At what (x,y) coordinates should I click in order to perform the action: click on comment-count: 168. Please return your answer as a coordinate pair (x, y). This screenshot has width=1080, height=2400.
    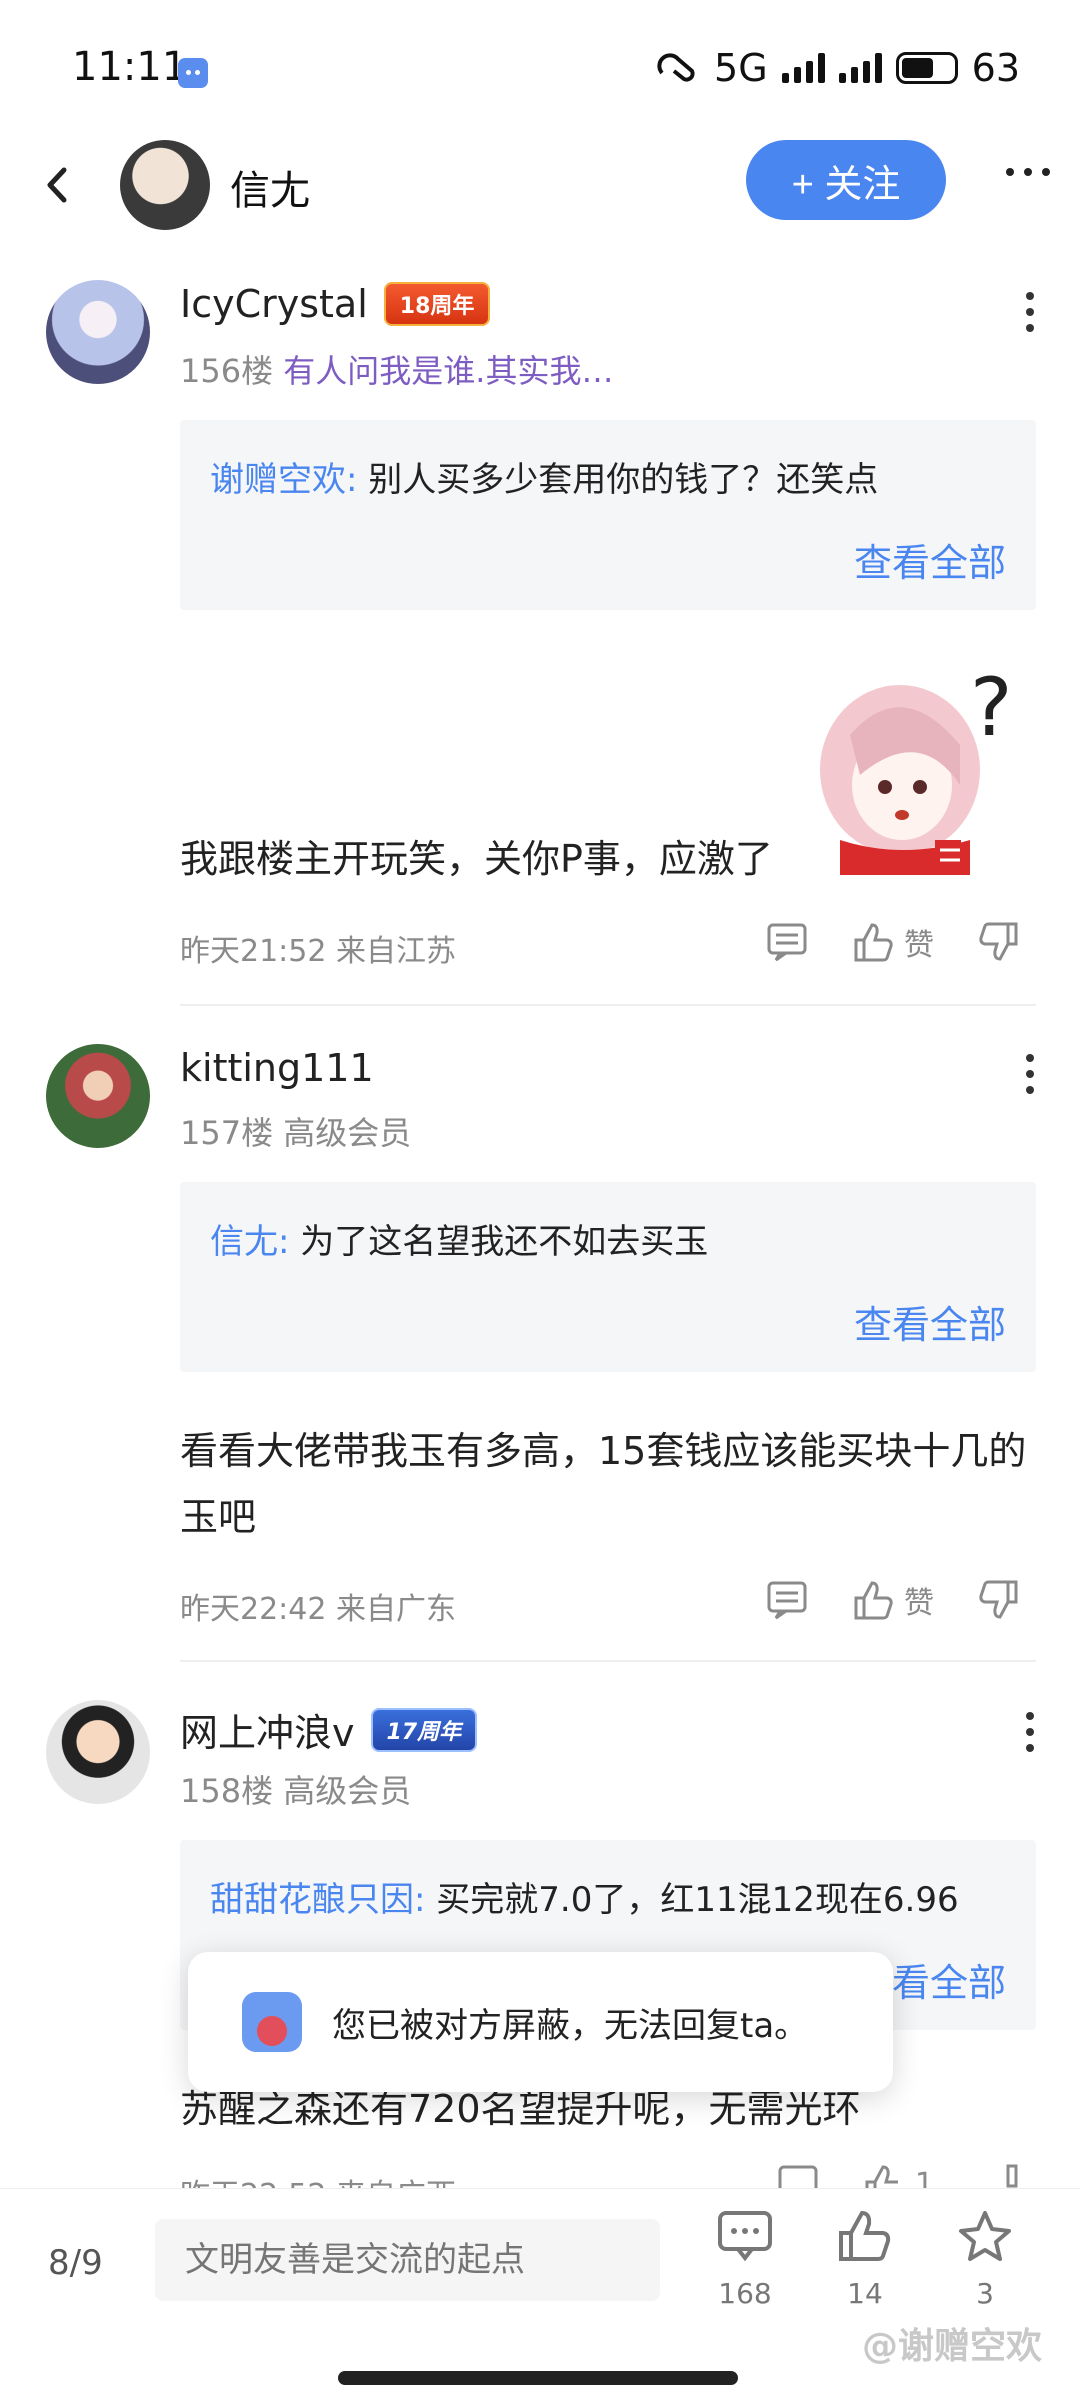
    Looking at the image, I should click on (745, 2293).